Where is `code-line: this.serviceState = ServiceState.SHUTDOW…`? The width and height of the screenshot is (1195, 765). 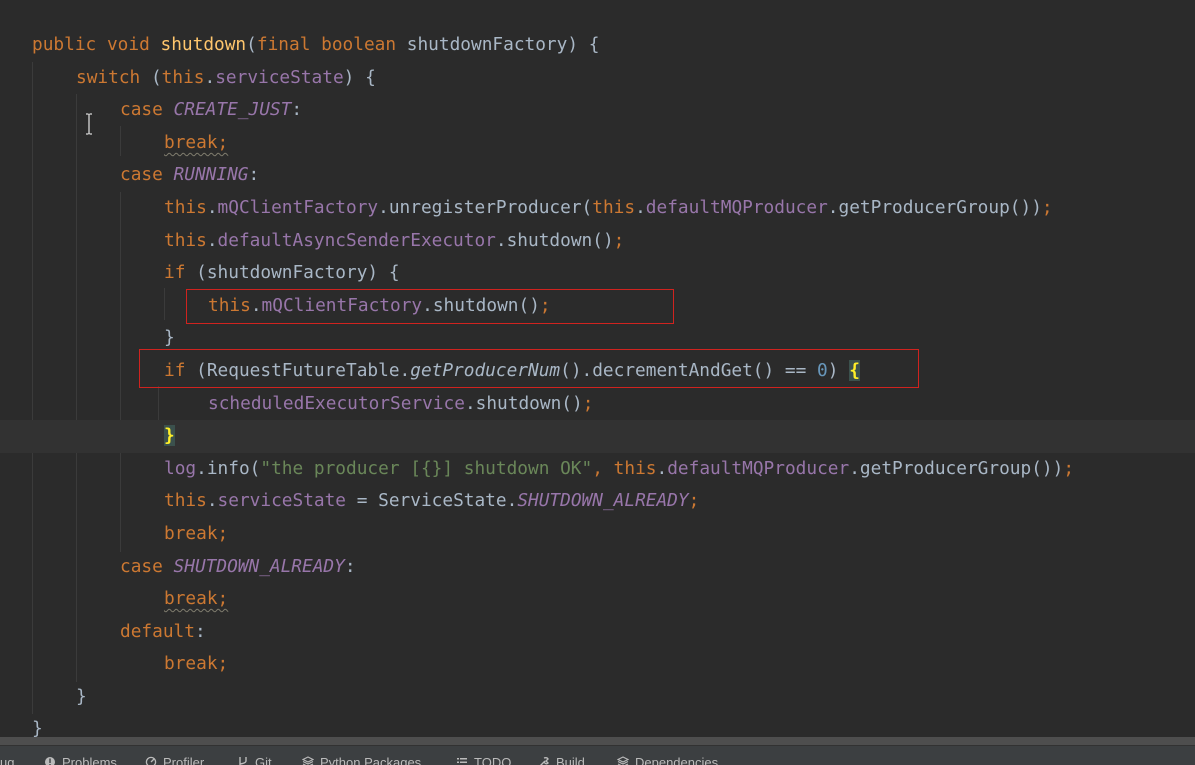 code-line: this.serviceState = ServiceState.SHUTDOW… is located at coordinates (597, 501).